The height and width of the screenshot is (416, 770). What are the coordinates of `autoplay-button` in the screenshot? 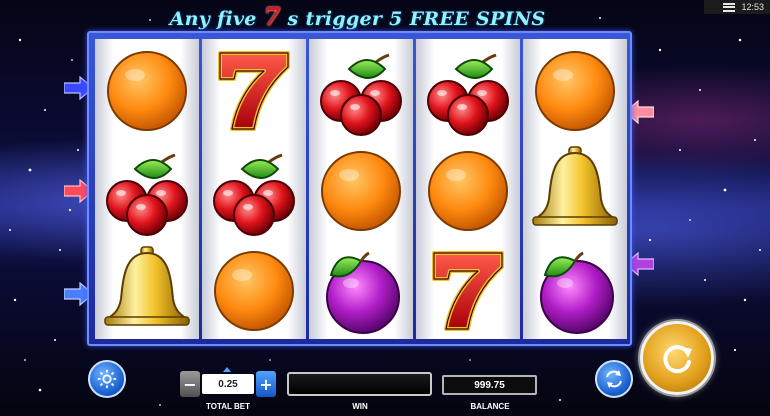 It's located at (614, 379).